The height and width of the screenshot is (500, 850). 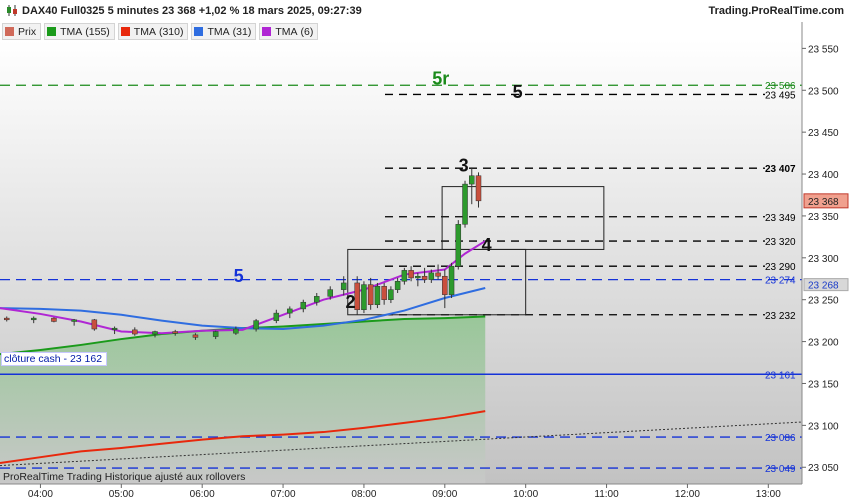 I want to click on legend-period: (6), so click(x=307, y=31).